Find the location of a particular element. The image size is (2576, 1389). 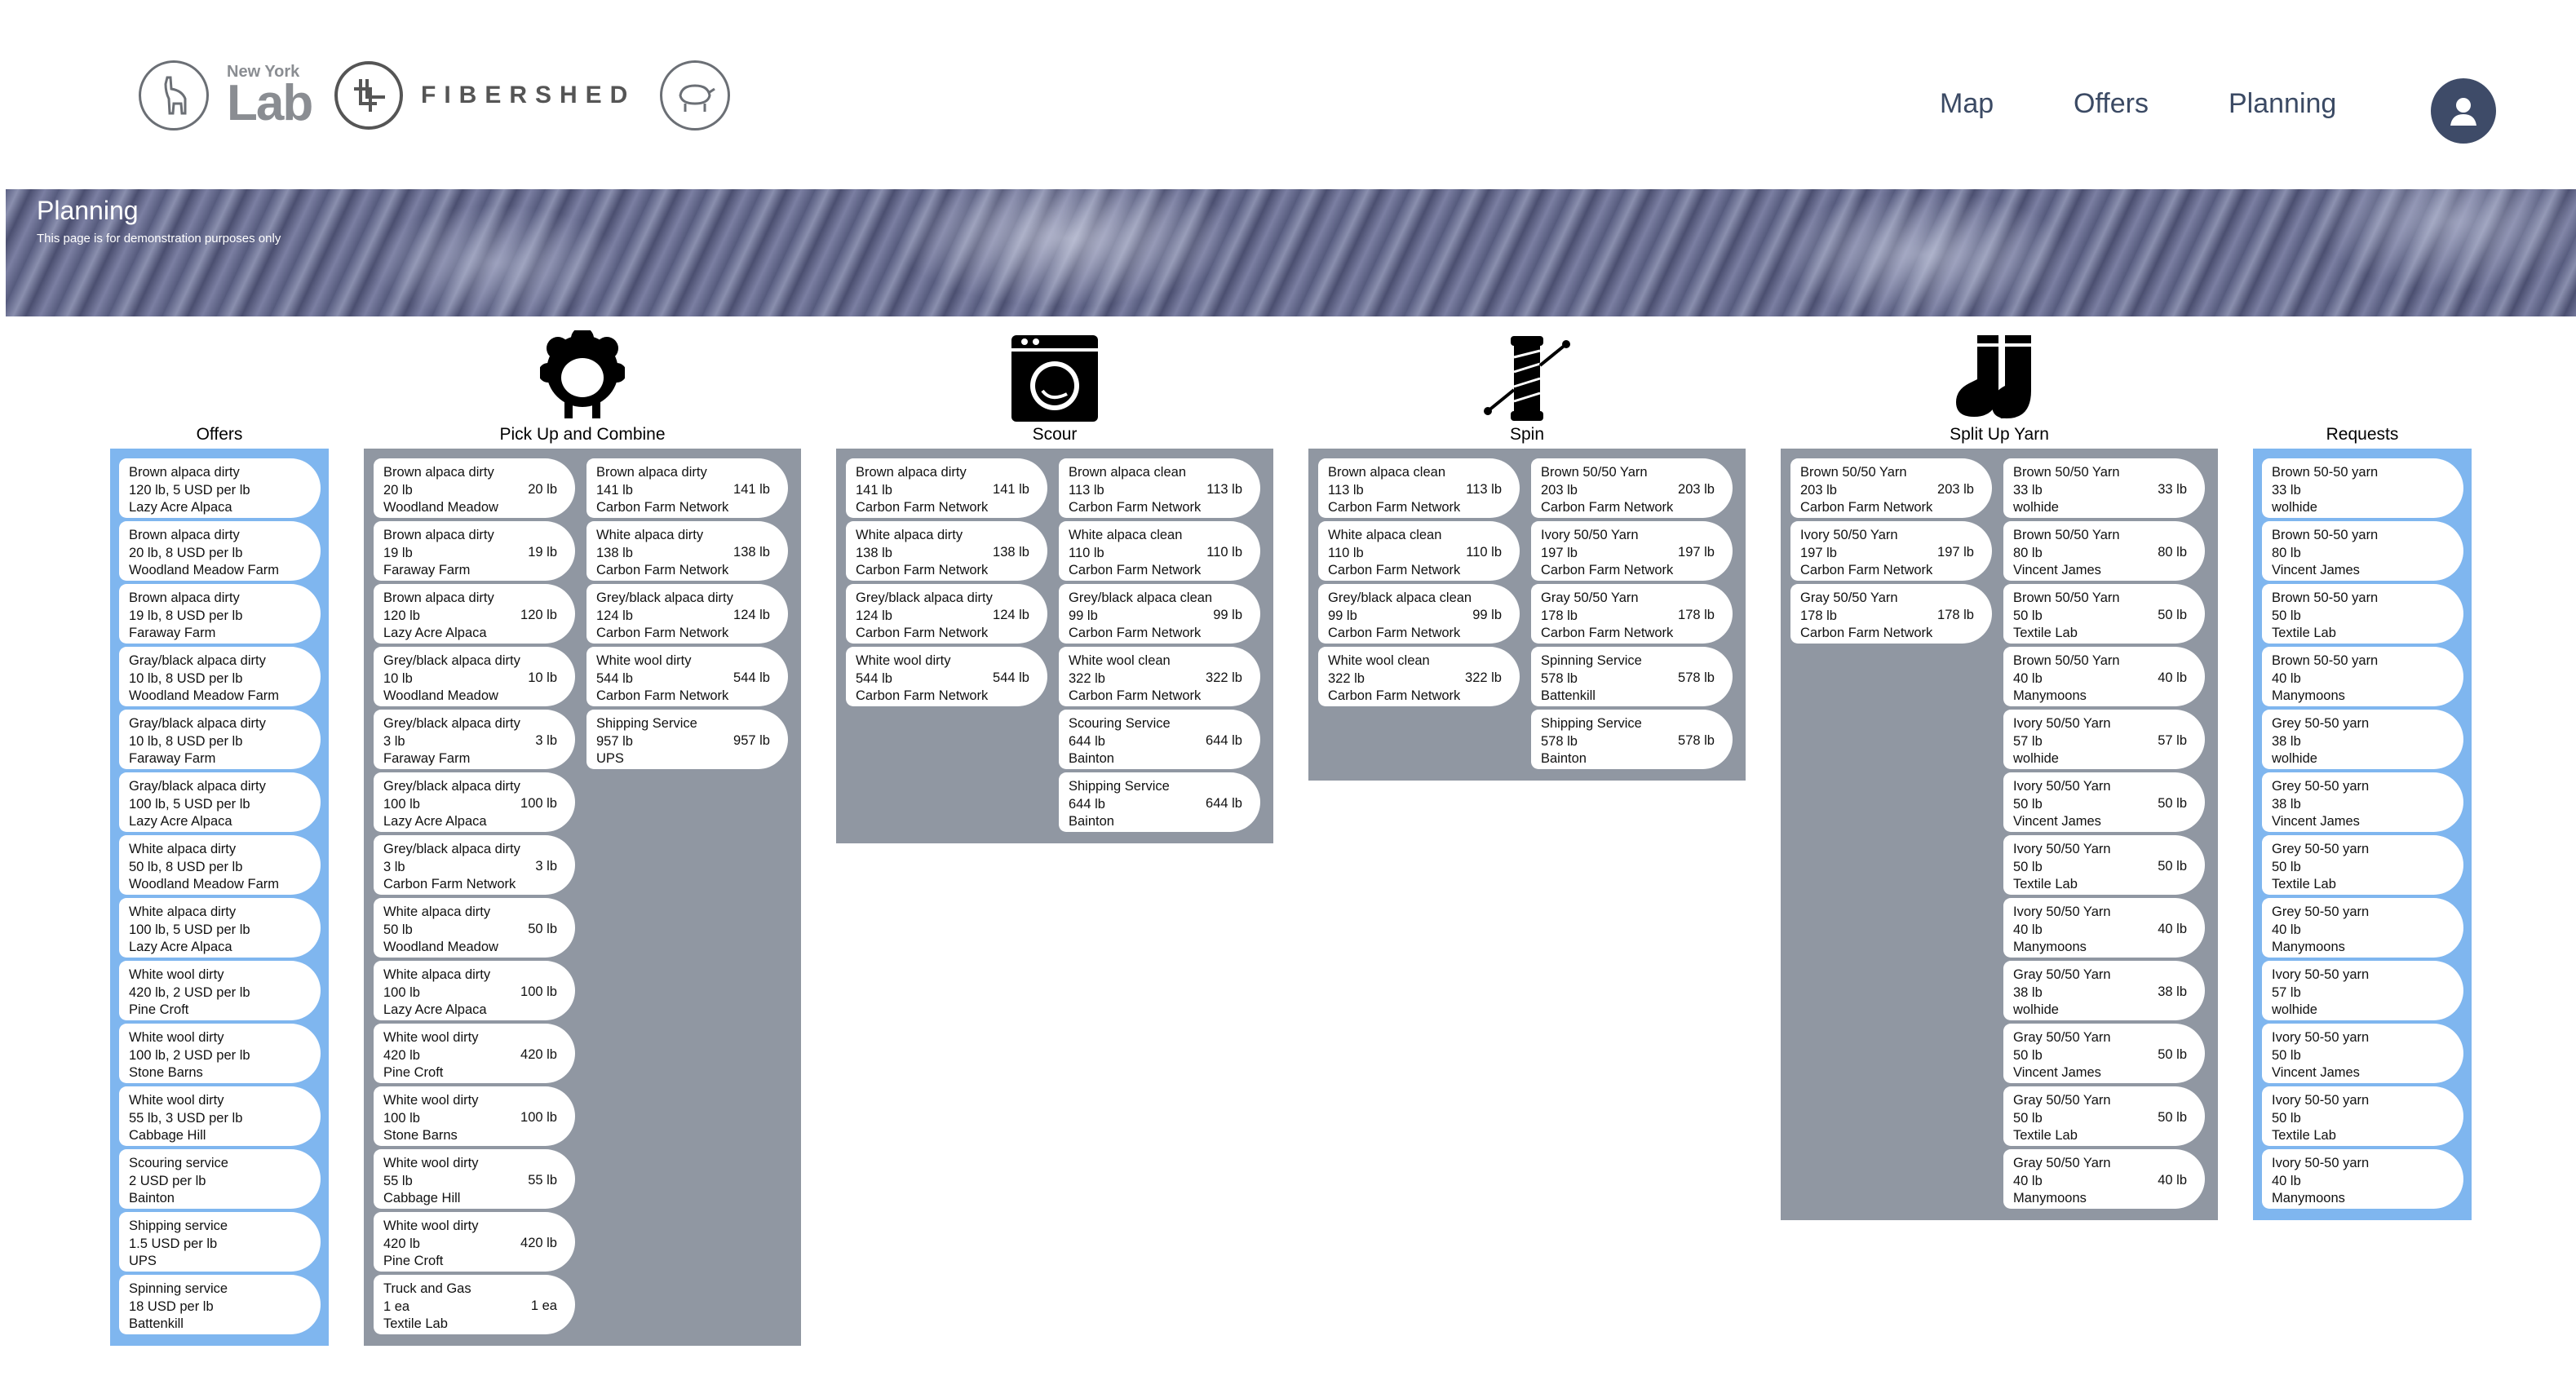

list-item: Ivory 50-50 yarn 50 lb Textile Lab is located at coordinates (2362, 1116).